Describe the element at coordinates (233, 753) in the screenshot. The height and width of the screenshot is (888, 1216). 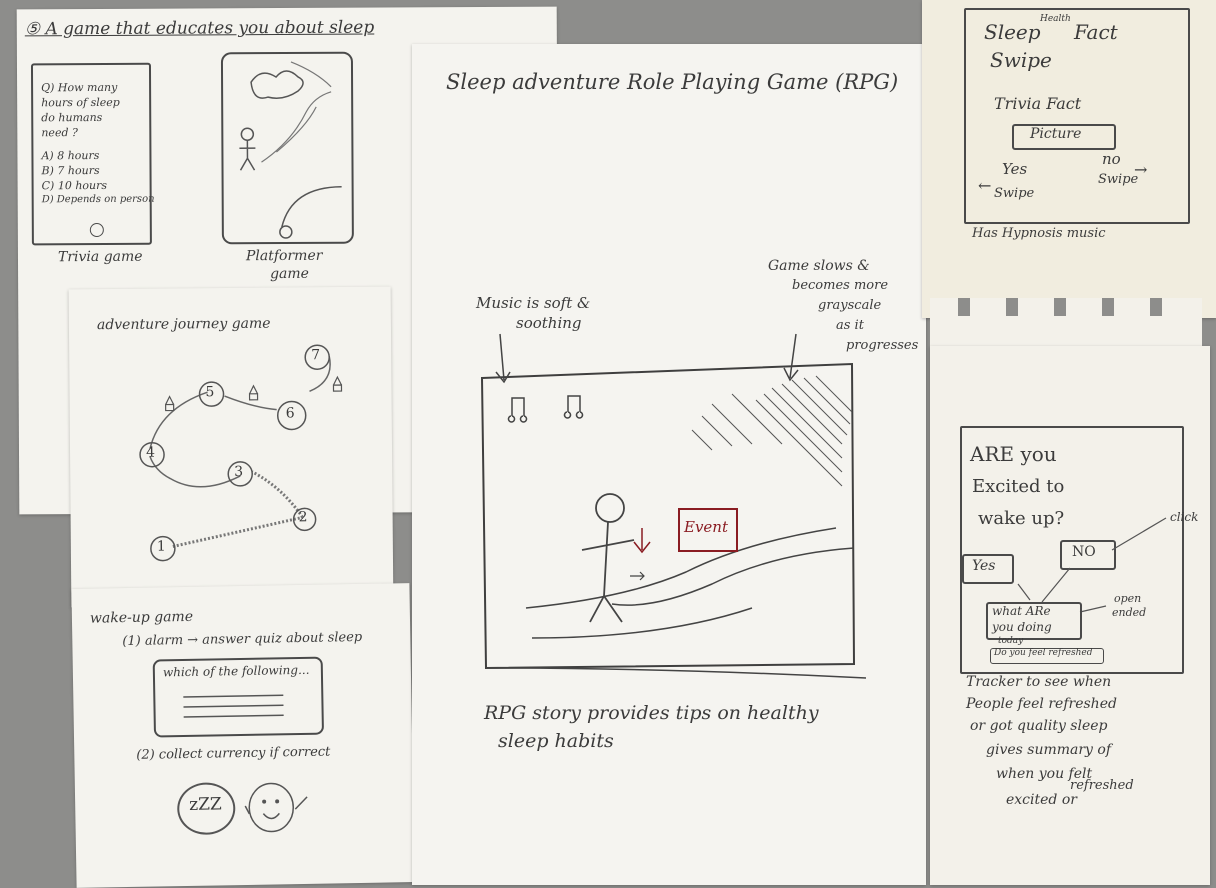
I see `wake-up-step-2: (2) collect currency if correct` at that location.